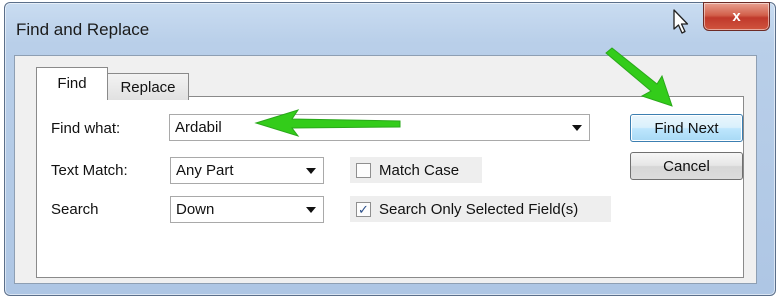 This screenshot has width=781, height=299. I want to click on text-match-select: Any Part, so click(247, 170).